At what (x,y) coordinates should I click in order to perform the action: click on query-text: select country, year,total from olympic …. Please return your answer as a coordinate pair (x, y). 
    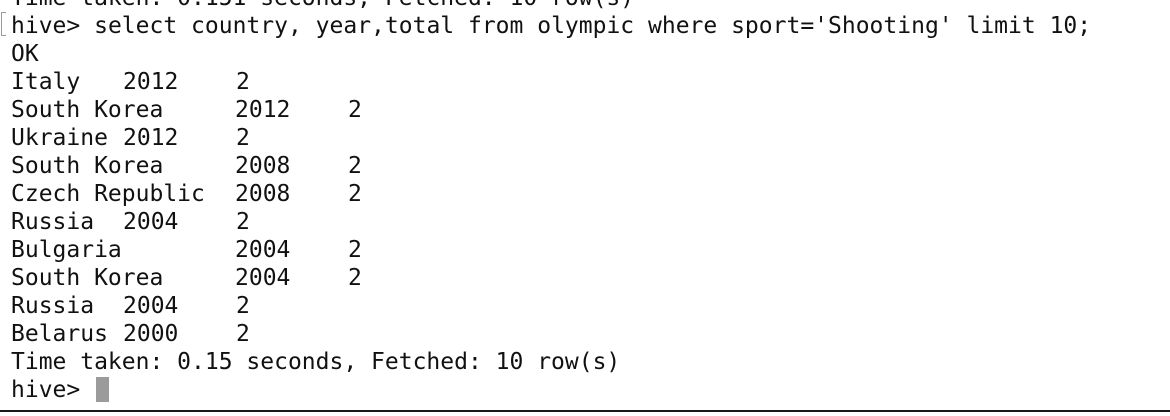
    Looking at the image, I should click on (593, 26).